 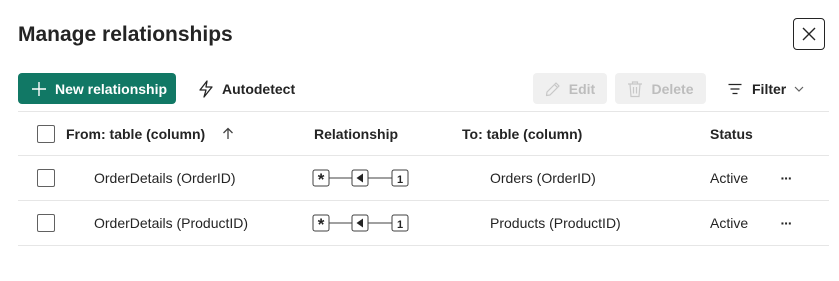 I want to click on new-relationship-button: New relationship, so click(x=97, y=88).